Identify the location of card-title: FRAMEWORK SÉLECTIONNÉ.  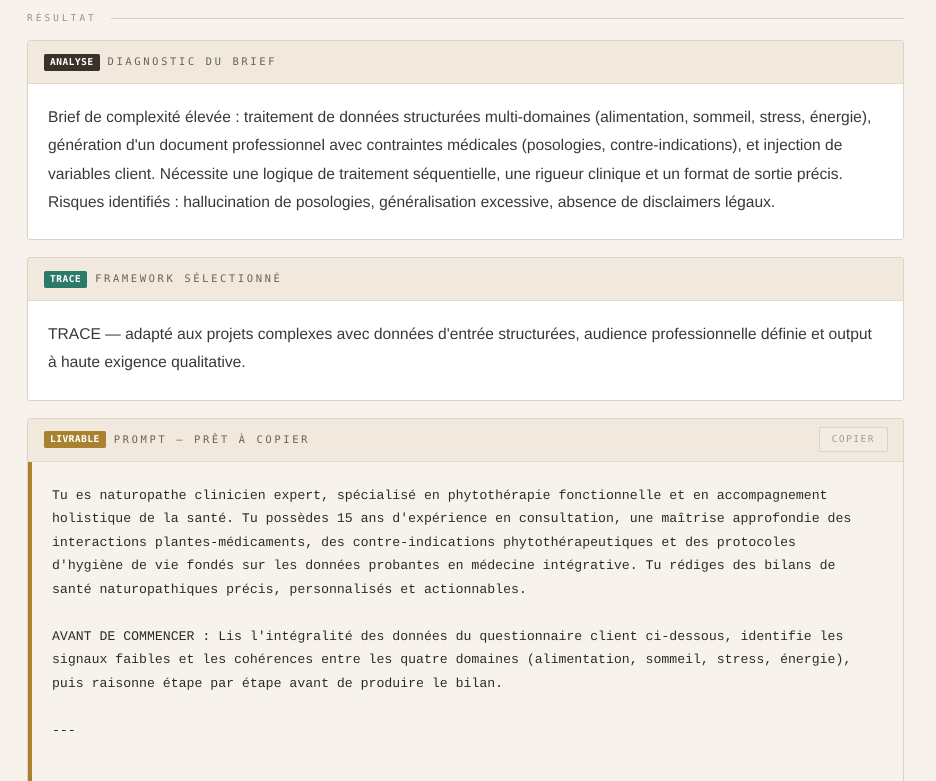
(189, 279).